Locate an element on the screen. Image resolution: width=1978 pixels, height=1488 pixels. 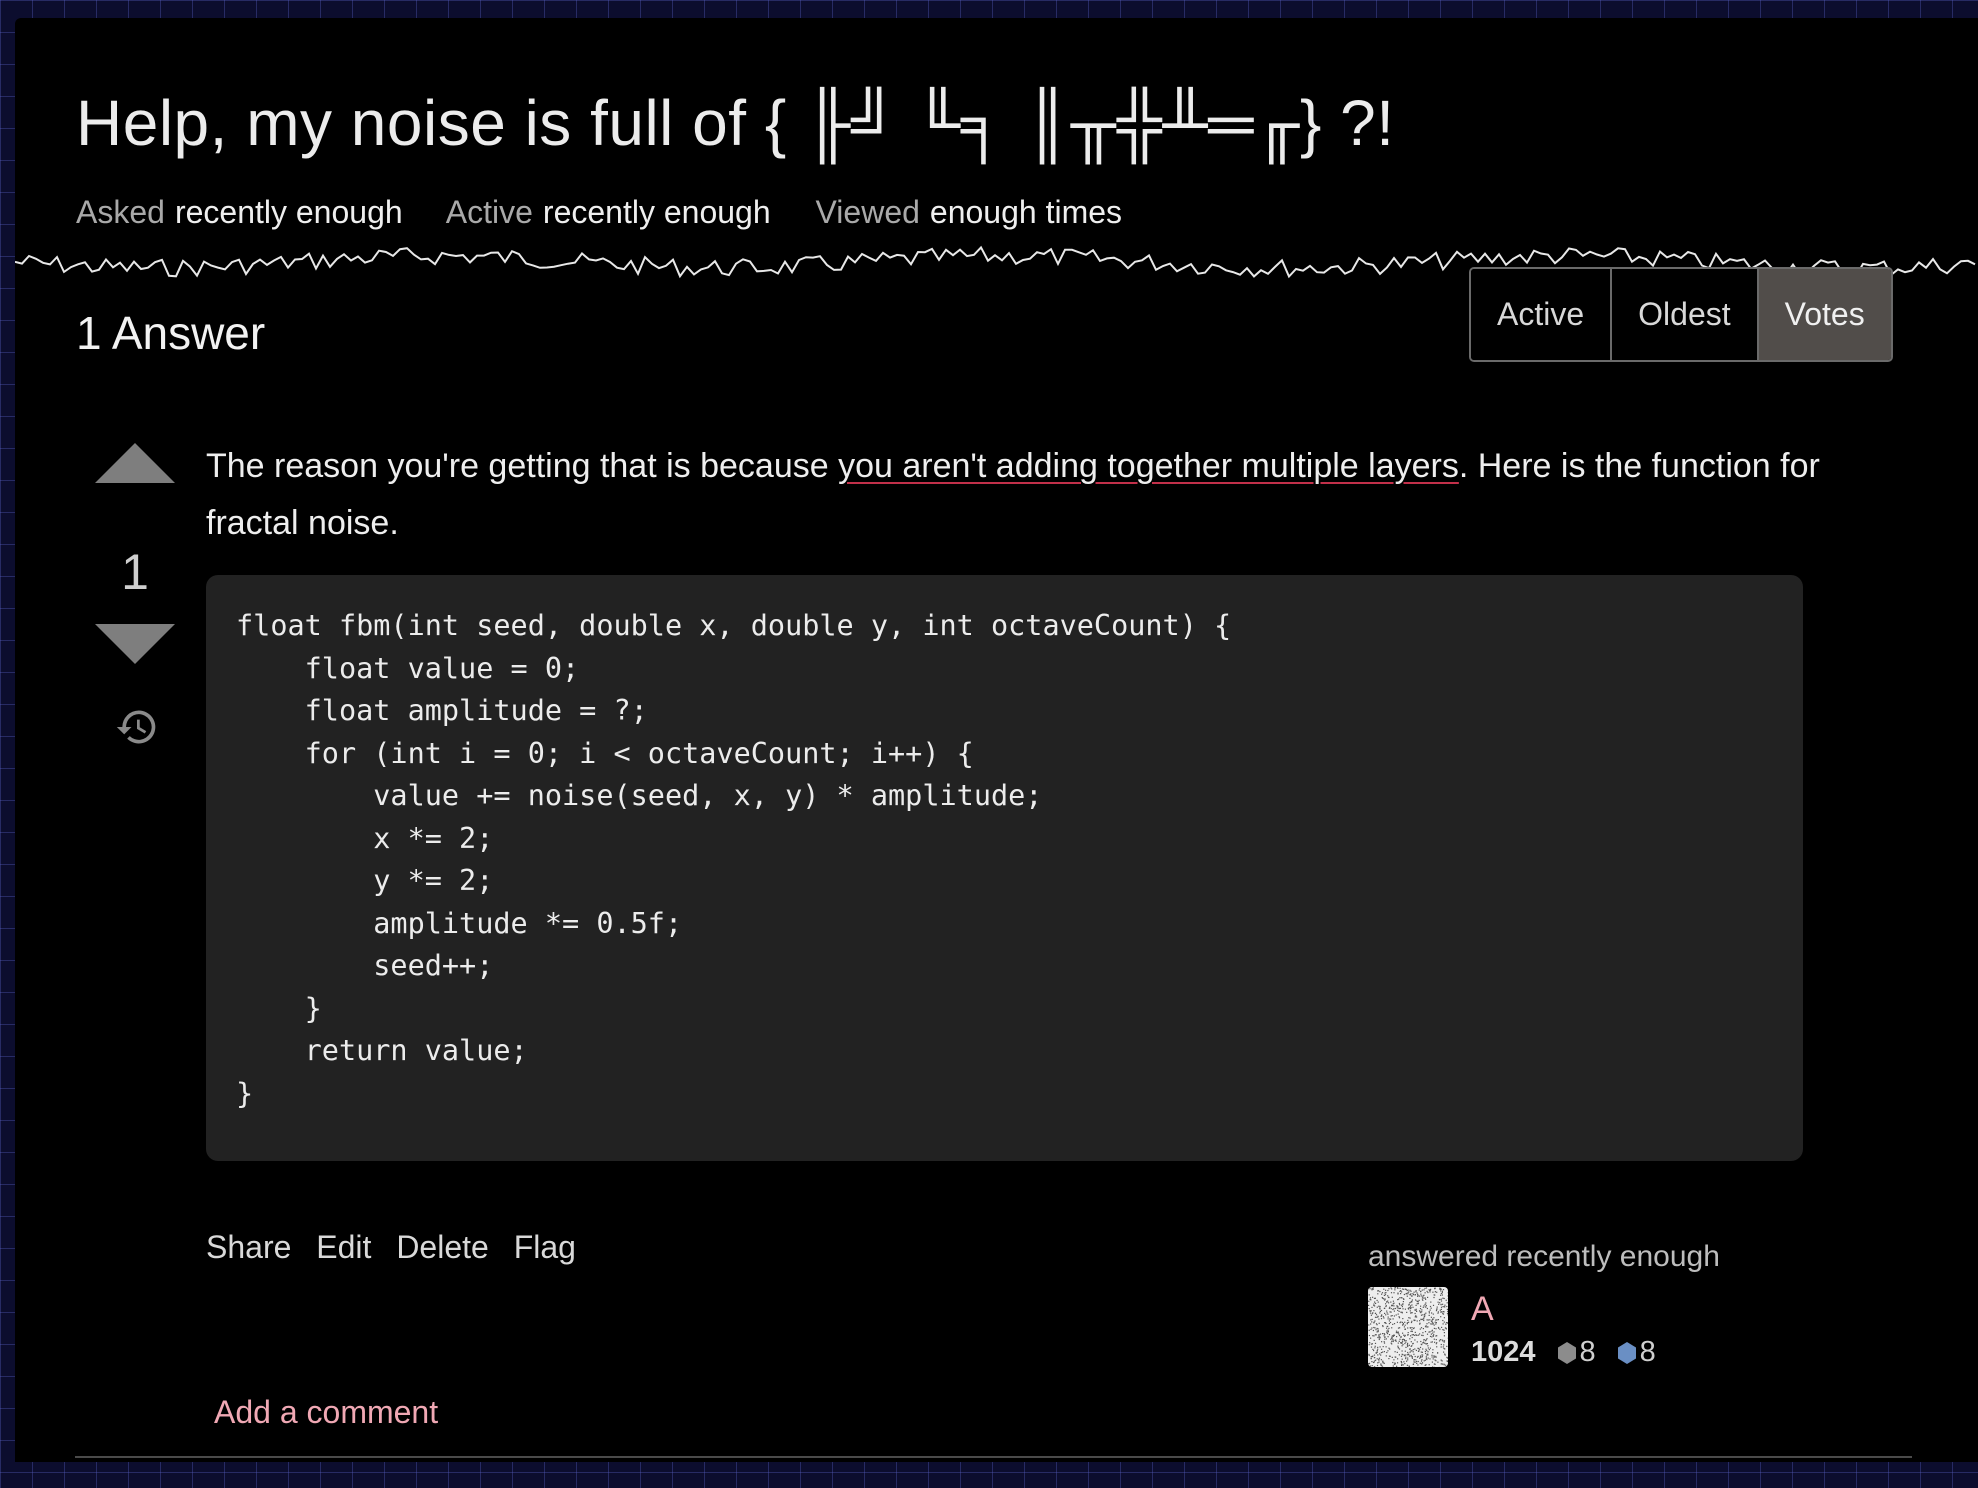
sort-oldest-button: Oldest is located at coordinates (1685, 314).